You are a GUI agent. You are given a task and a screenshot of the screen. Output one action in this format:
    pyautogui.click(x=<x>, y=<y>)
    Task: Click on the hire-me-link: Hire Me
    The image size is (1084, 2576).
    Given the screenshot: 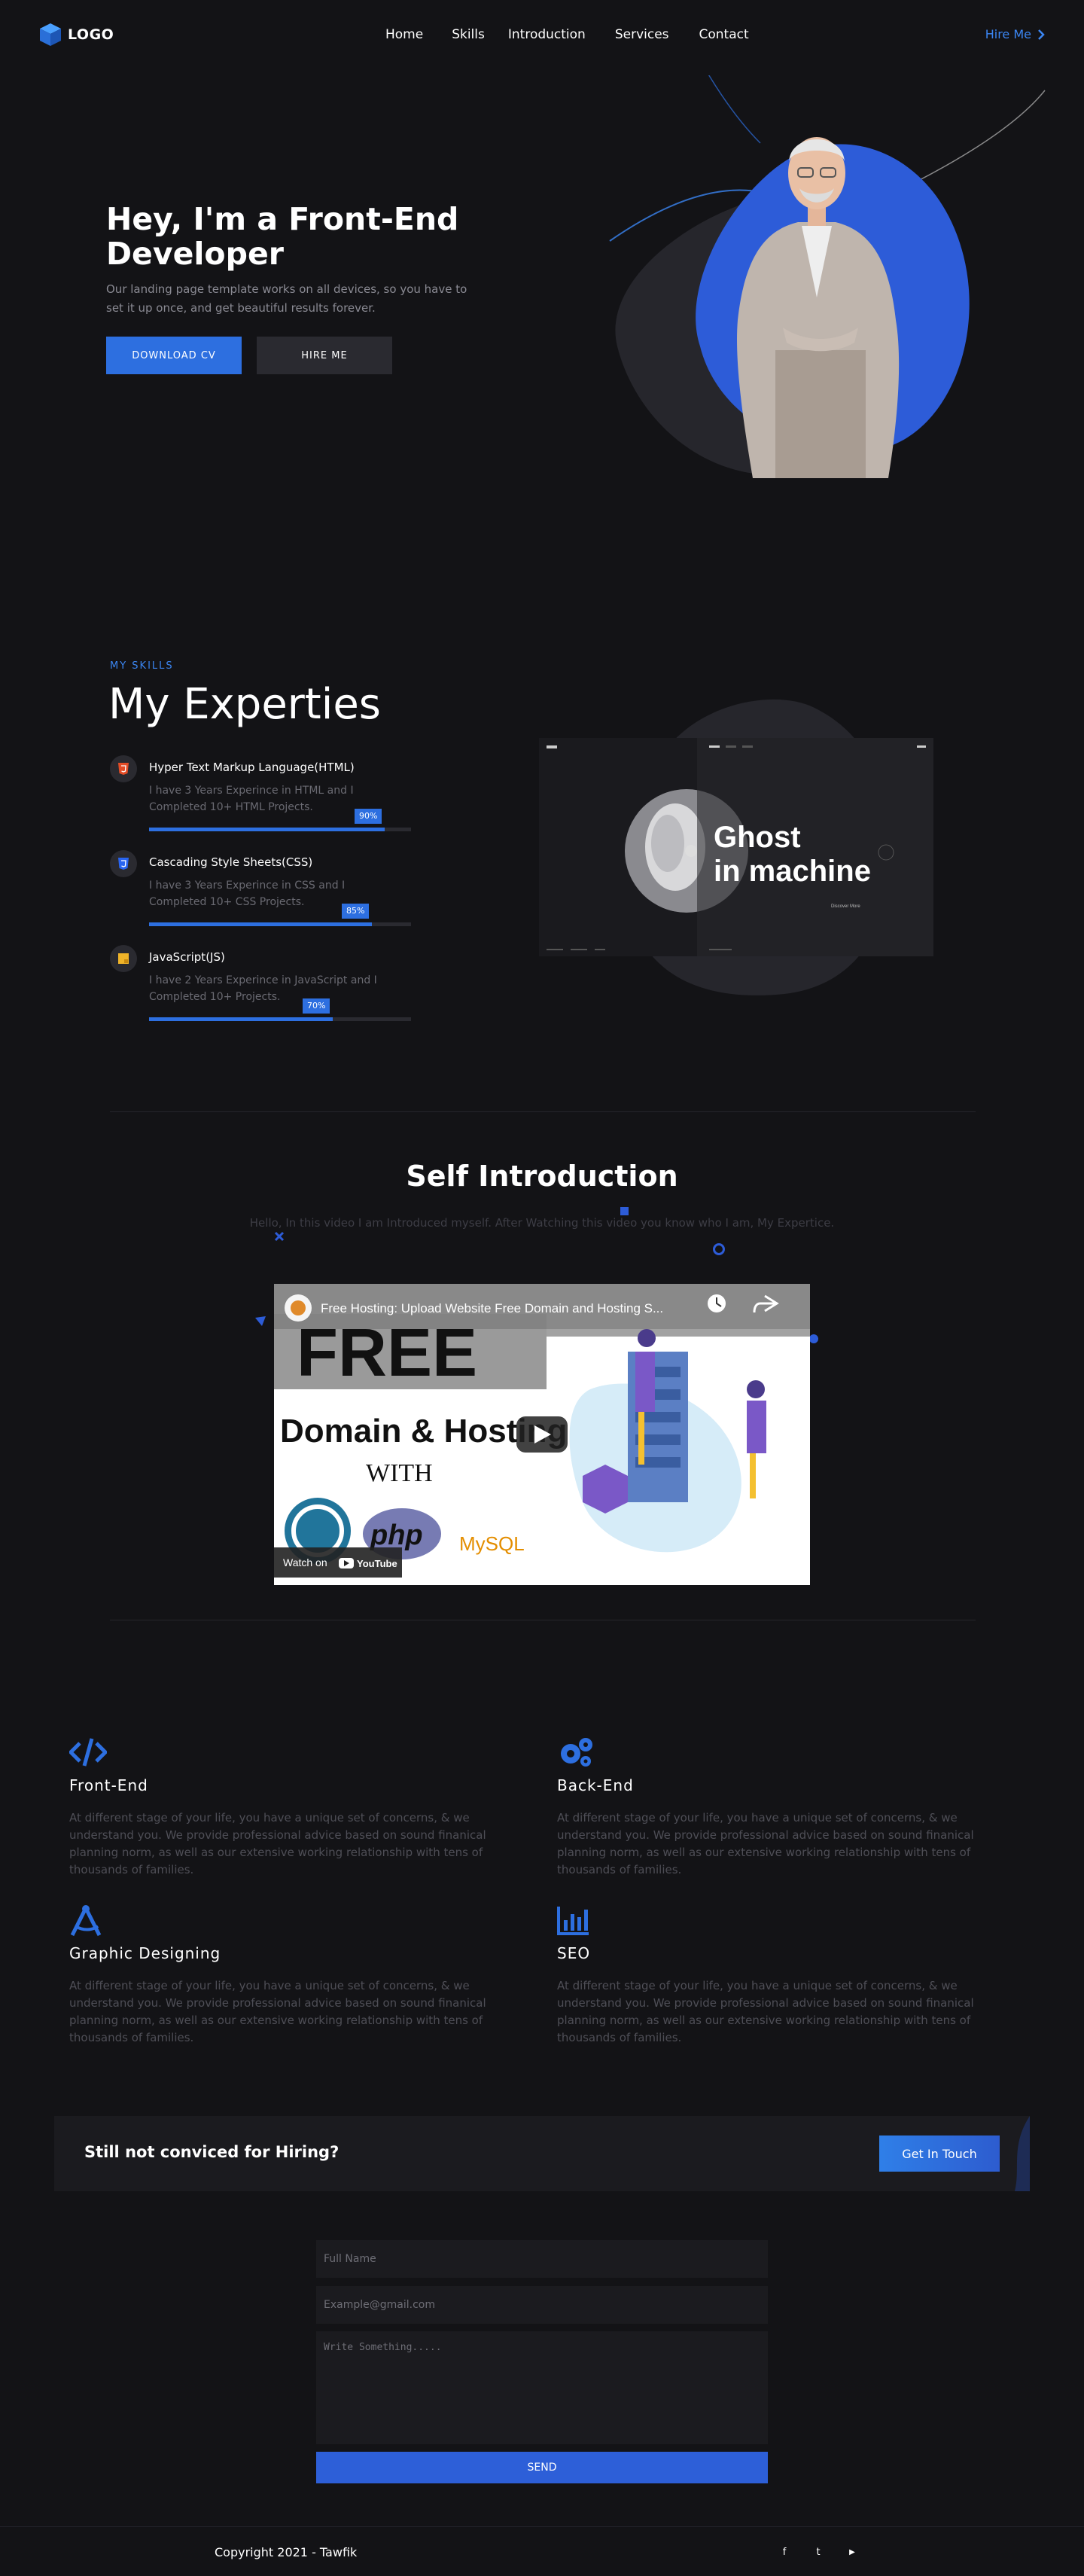 What is the action you would take?
    pyautogui.click(x=1015, y=34)
    